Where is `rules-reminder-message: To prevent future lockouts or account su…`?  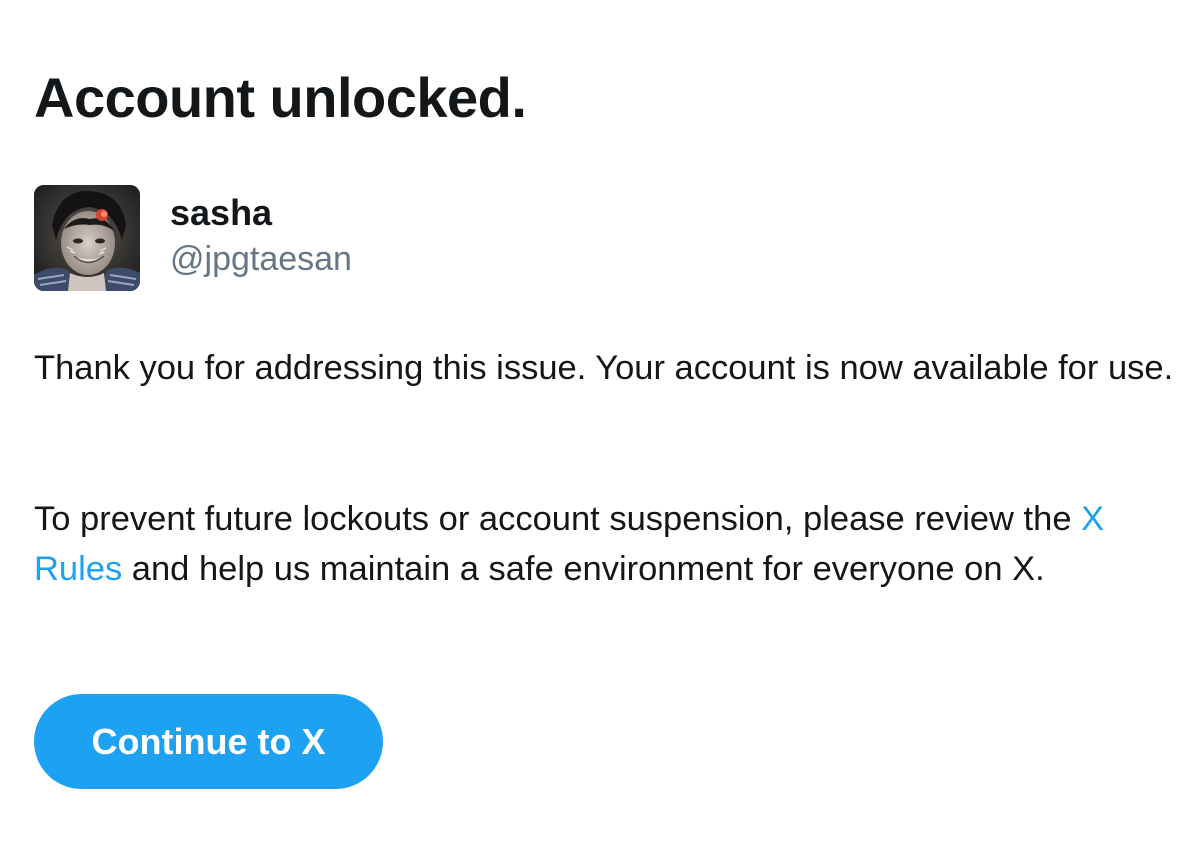 rules-reminder-message: To prevent future lockouts or account su… is located at coordinates (604, 544).